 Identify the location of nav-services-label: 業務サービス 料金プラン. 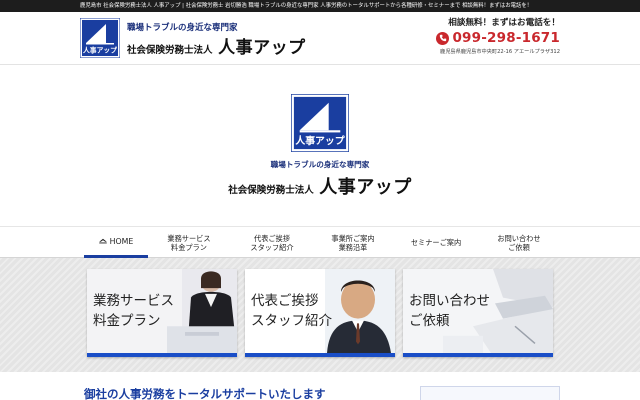
(189, 242).